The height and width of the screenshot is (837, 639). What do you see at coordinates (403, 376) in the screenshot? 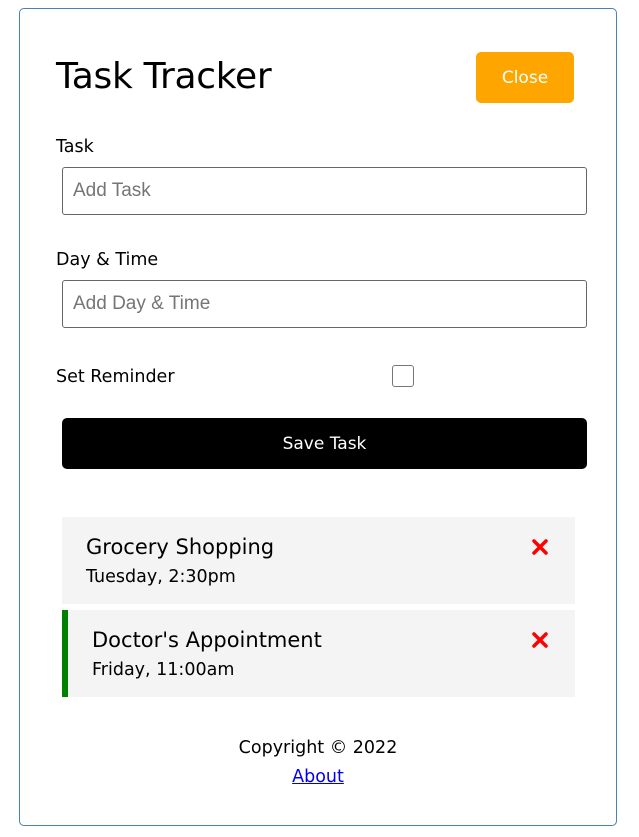
I see `set-reminder-checkbox` at bounding box center [403, 376].